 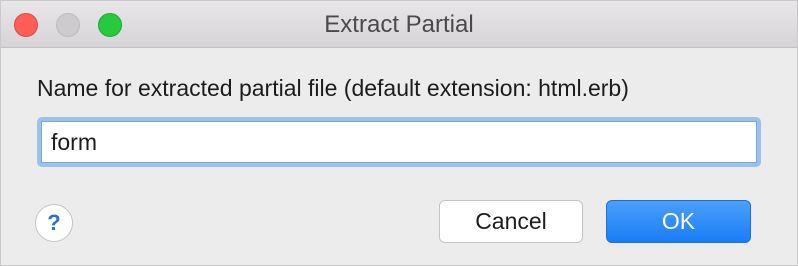 I want to click on cancel-button: Cancel, so click(x=511, y=221).